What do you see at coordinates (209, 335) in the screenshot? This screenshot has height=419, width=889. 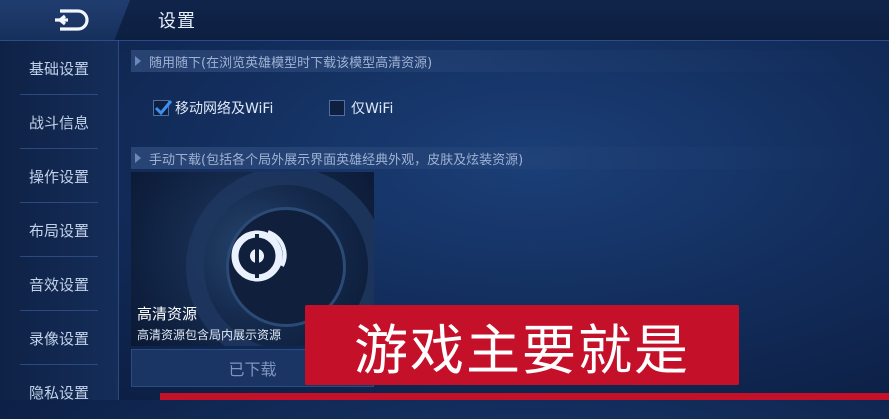 I see `card-description: 高清资源包含局内展示资源` at bounding box center [209, 335].